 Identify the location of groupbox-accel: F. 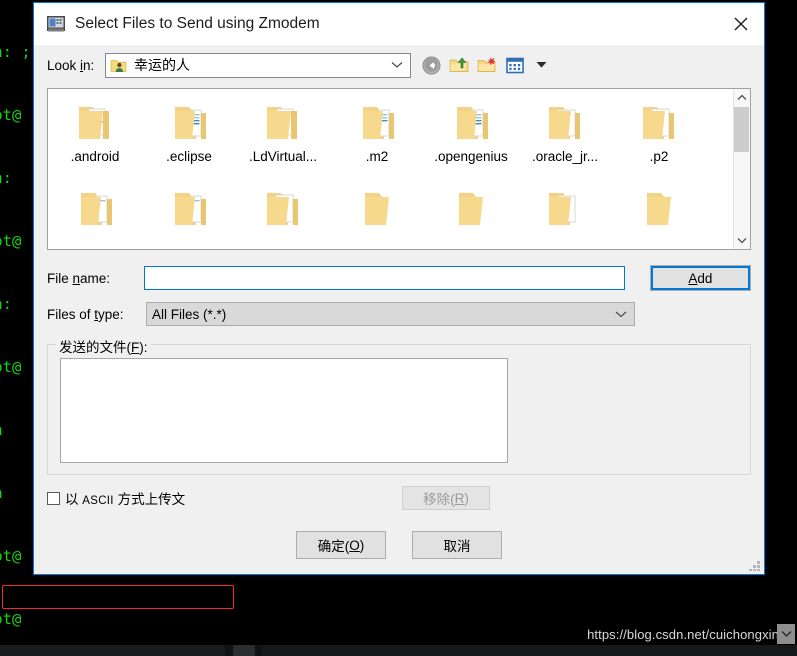
(135, 347).